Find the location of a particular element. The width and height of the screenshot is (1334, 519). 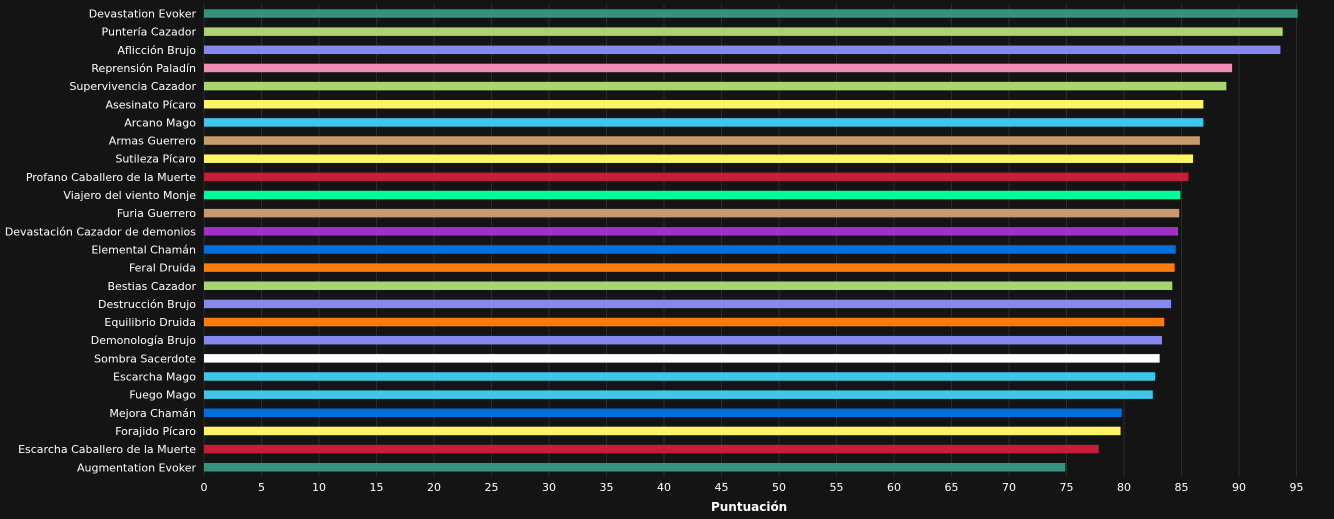

category-label: Armas Guerrero is located at coordinates (152, 141).